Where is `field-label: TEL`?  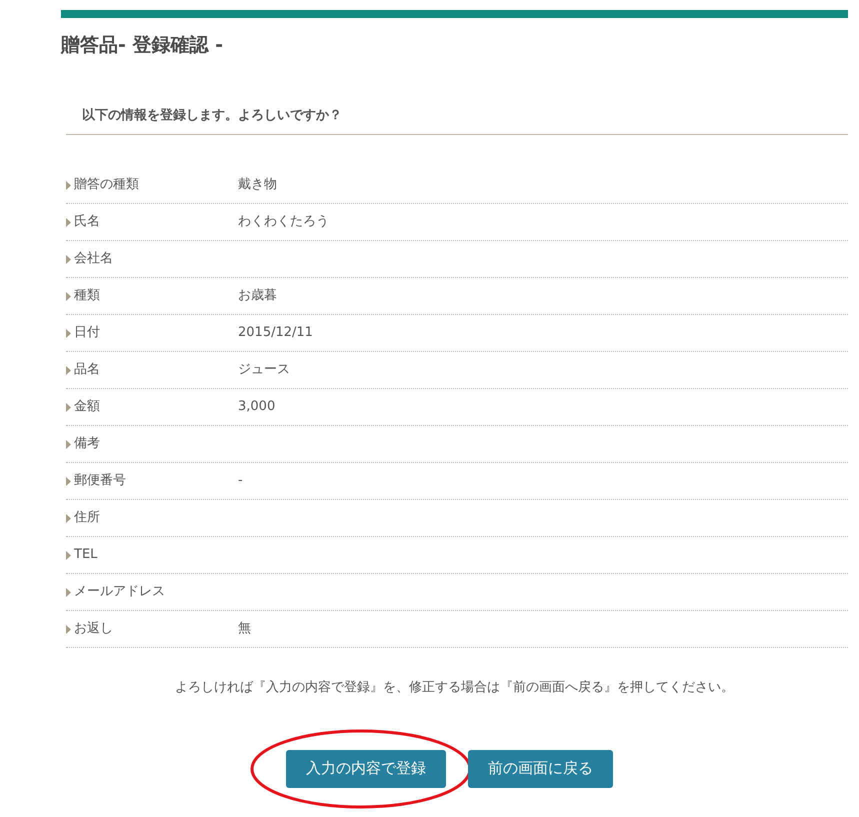
field-label: TEL is located at coordinates (86, 555).